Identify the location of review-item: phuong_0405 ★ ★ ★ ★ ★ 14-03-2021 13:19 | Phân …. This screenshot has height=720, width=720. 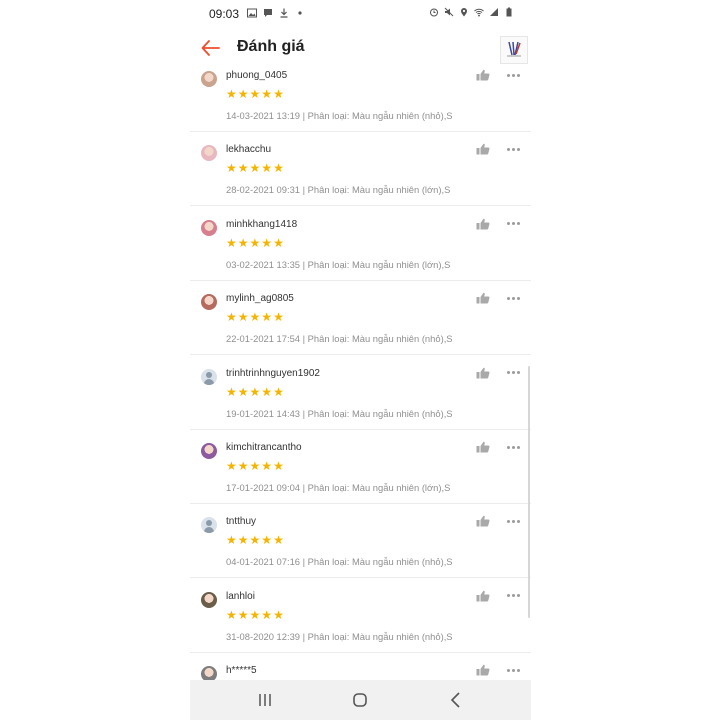
(360, 100).